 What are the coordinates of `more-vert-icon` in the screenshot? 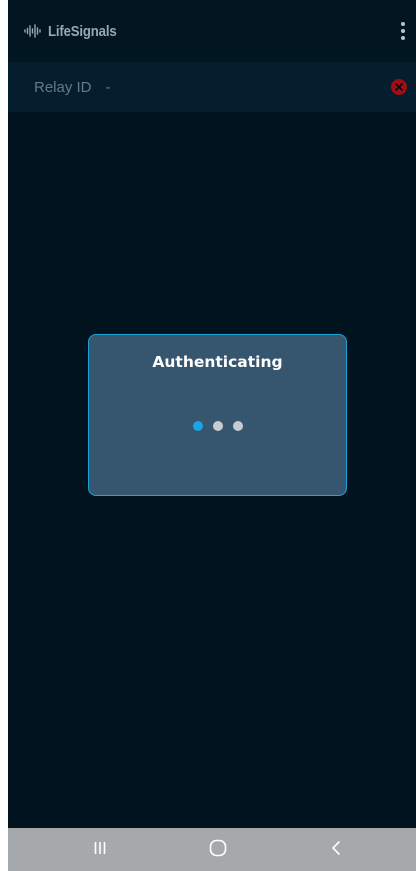 It's located at (403, 31).